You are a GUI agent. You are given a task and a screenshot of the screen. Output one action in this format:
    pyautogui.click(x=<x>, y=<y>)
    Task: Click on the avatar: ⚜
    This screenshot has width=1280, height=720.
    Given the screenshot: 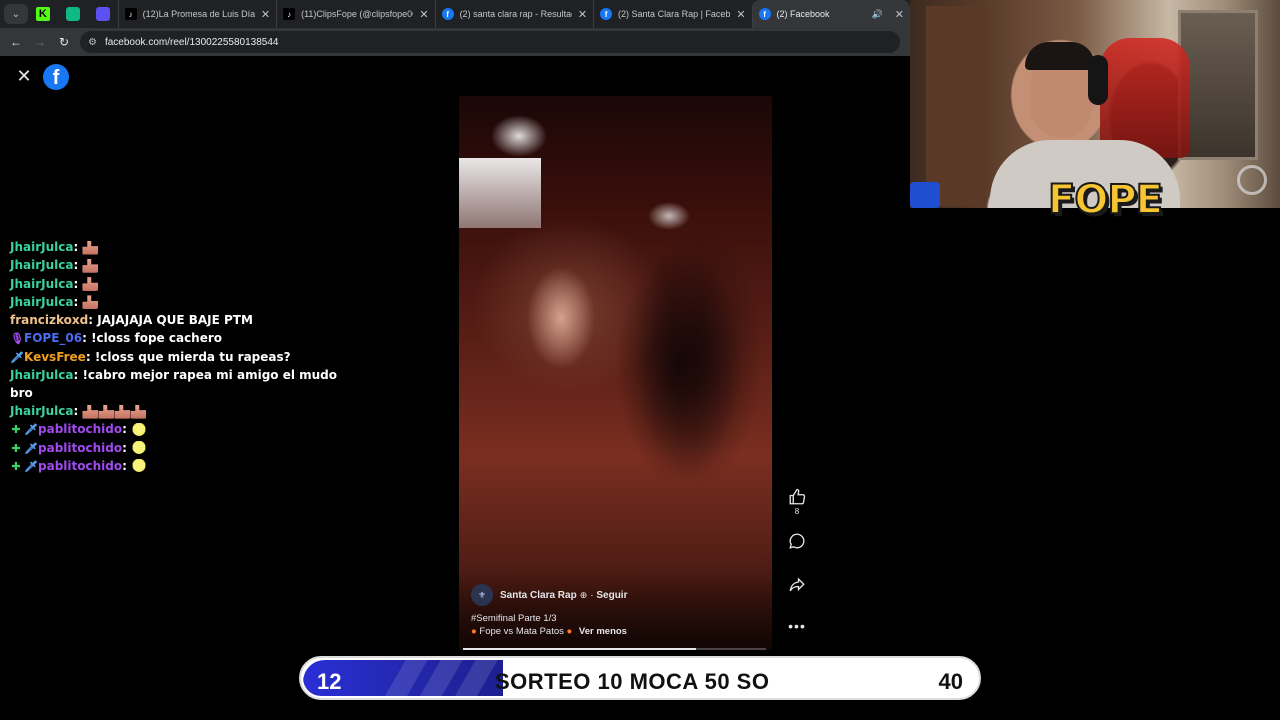 What is the action you would take?
    pyautogui.click(x=482, y=595)
    